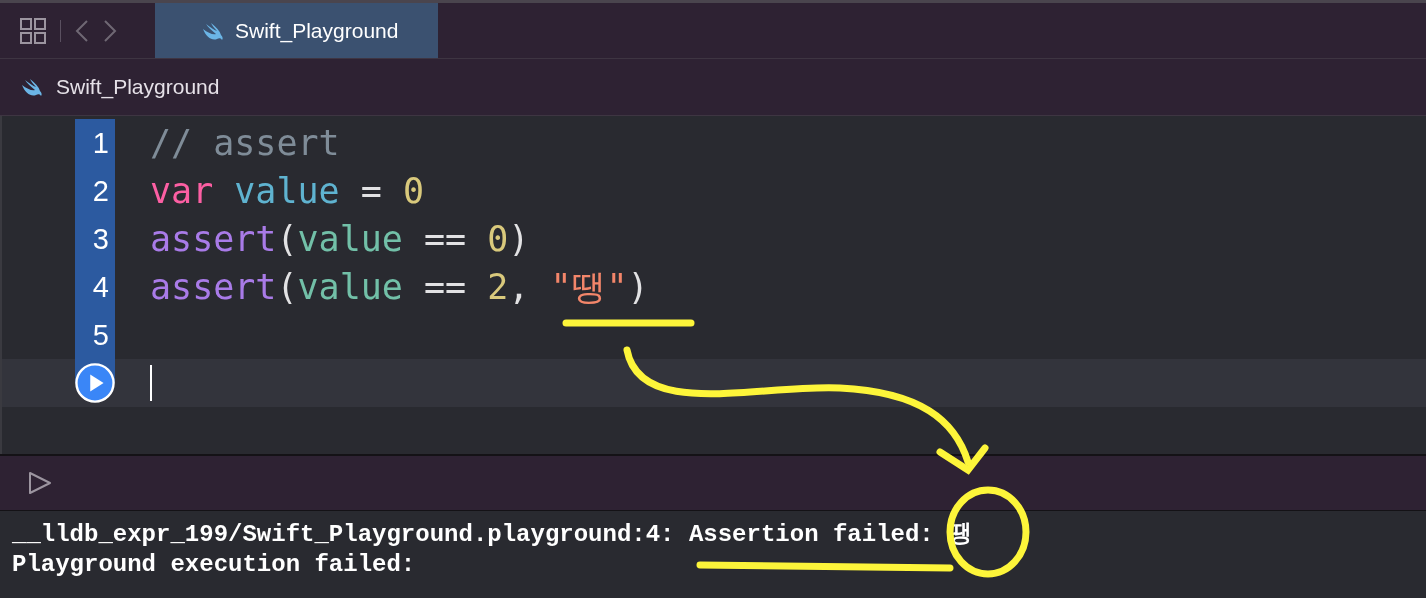 Image resolution: width=1426 pixels, height=598 pixels. I want to click on code-line: assert(value == 0), so click(340, 239).